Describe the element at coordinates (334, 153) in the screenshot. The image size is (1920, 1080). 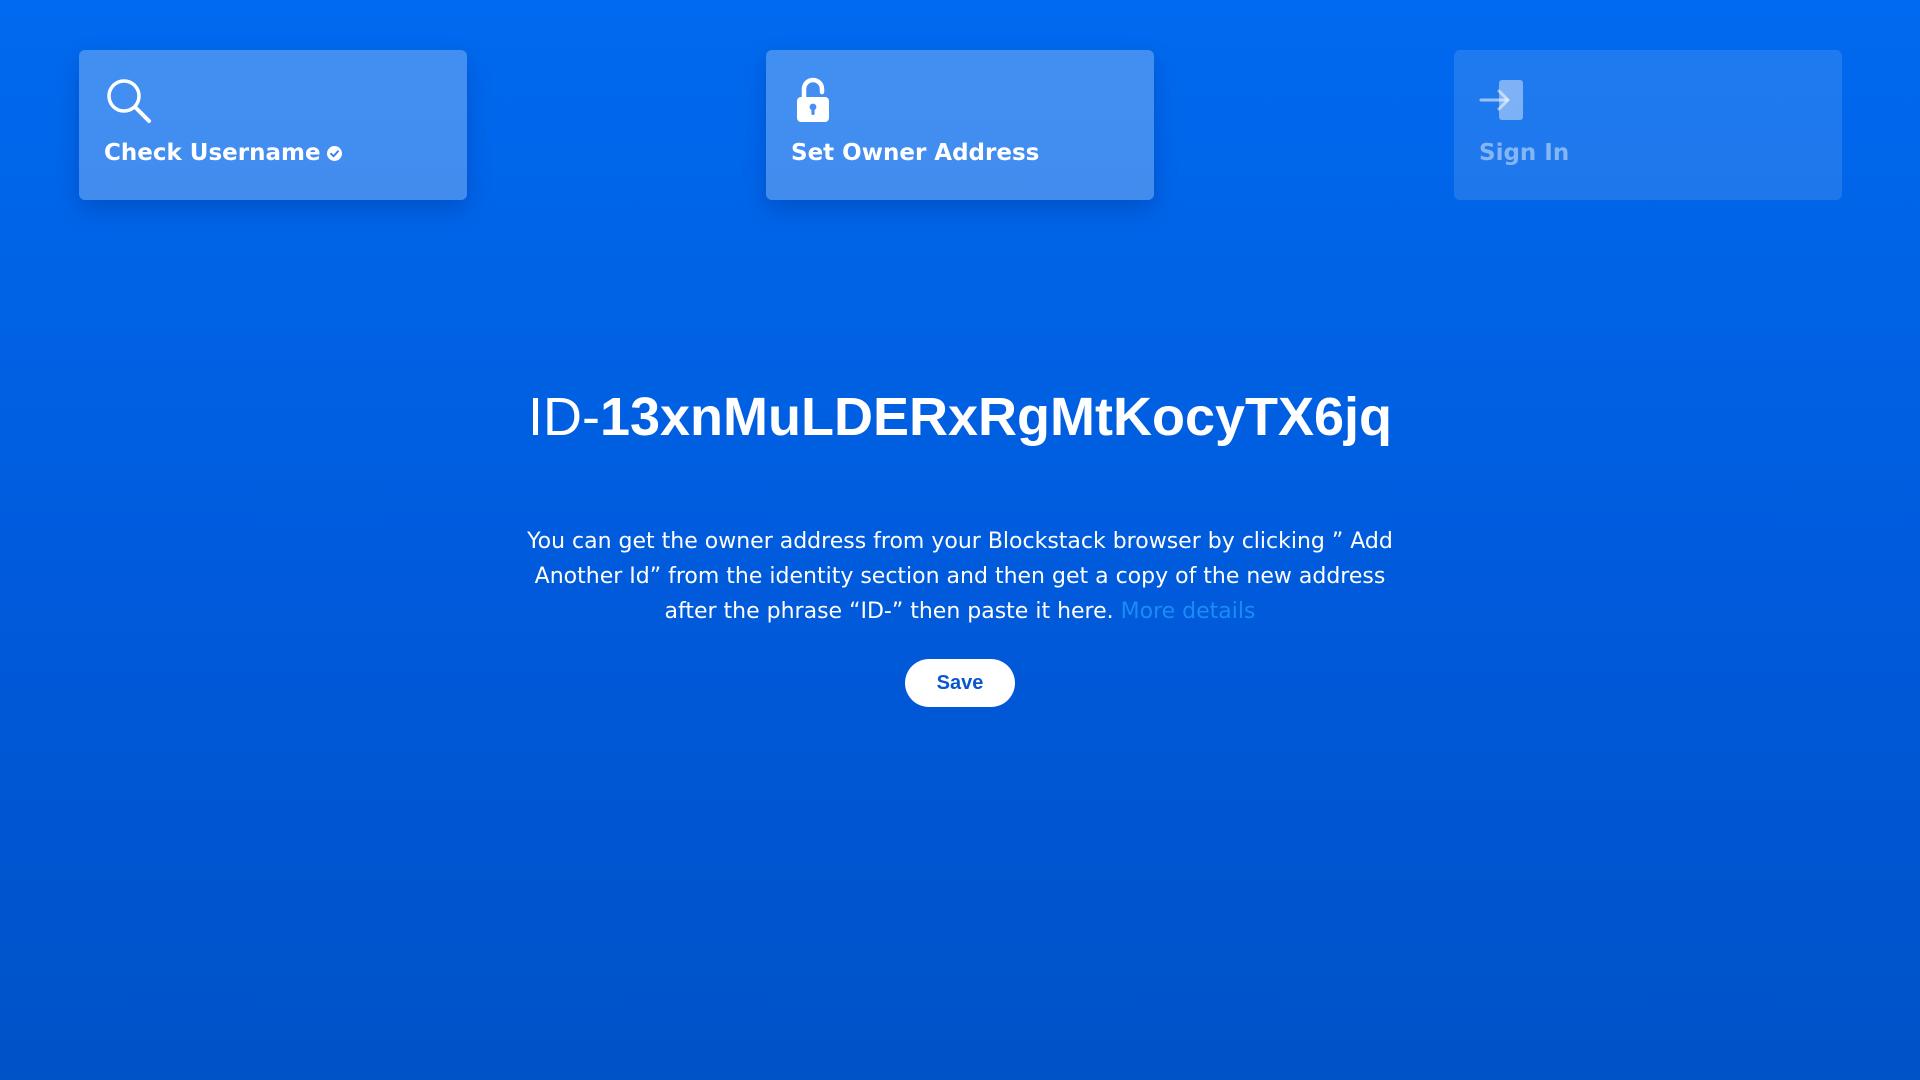
I see `check-circle-icon` at that location.